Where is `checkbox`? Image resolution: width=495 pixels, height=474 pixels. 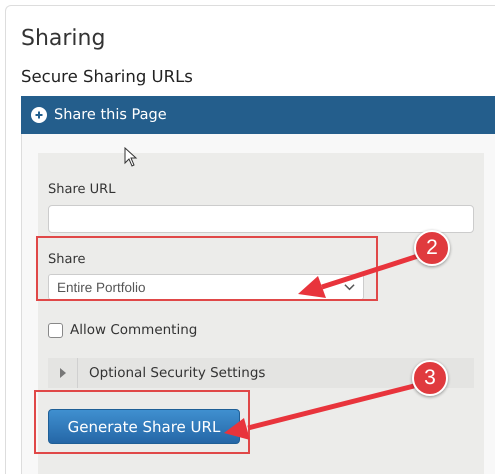
checkbox is located at coordinates (55, 330).